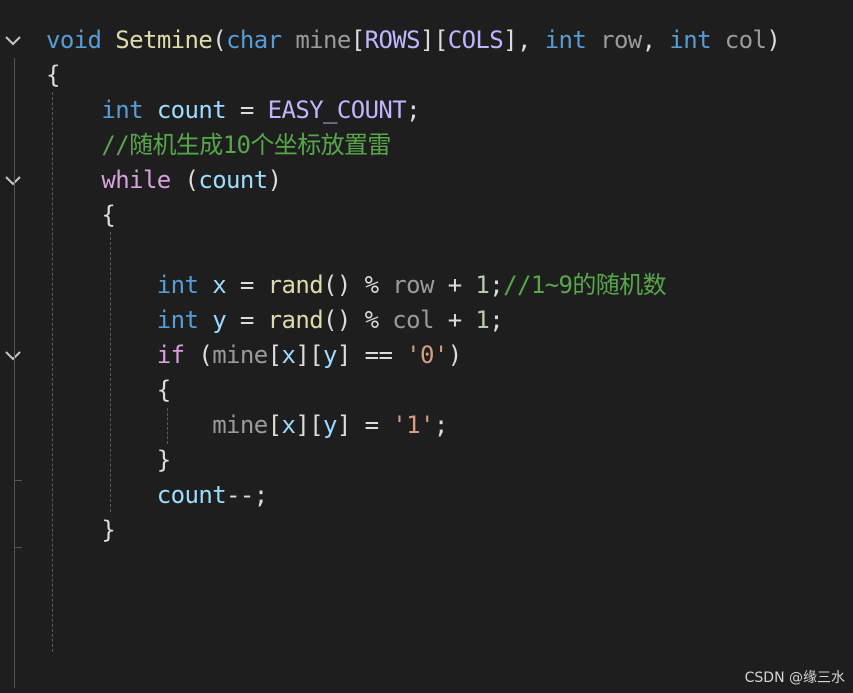 This screenshot has width=853, height=693. Describe the element at coordinates (240, 425) in the screenshot. I see `code-token: mine` at that location.